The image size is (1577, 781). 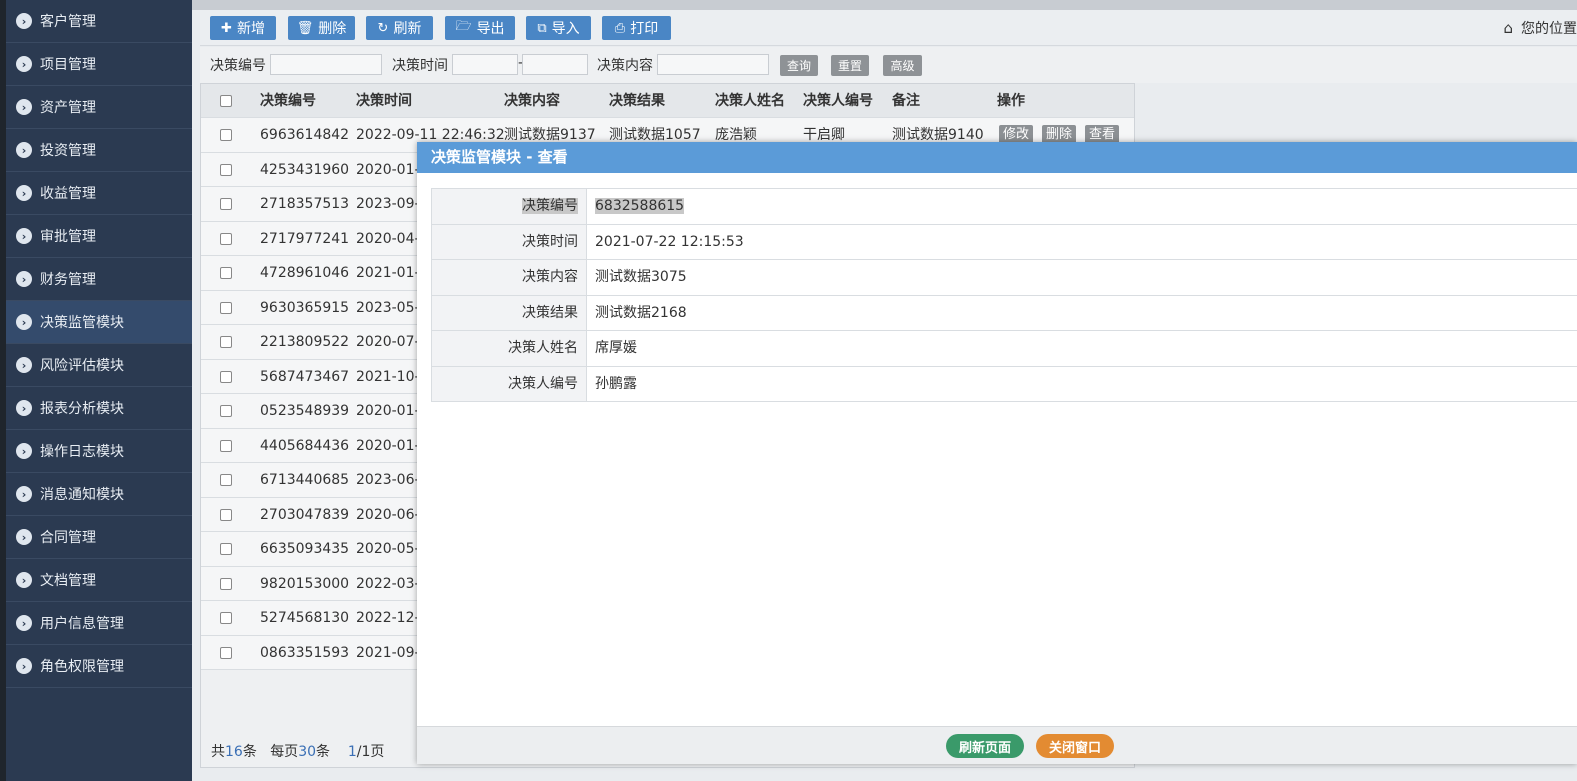 I want to click on sidebar-item: › 投资管理, so click(x=99, y=150).